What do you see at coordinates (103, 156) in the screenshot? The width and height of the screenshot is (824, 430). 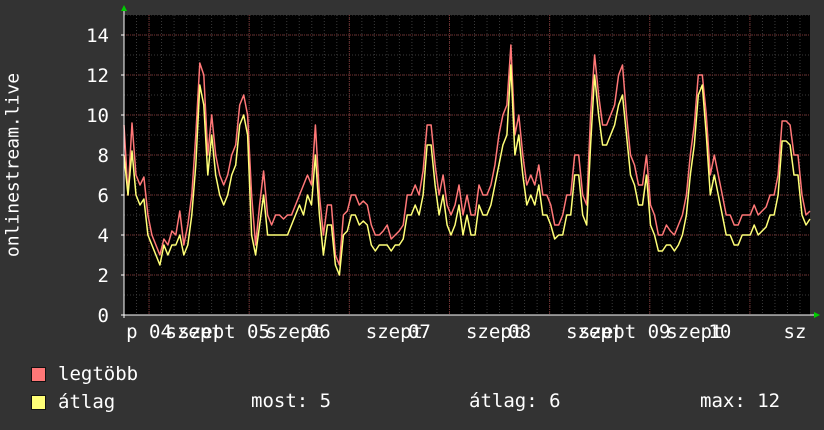 I see `y-tick-label: 8` at bounding box center [103, 156].